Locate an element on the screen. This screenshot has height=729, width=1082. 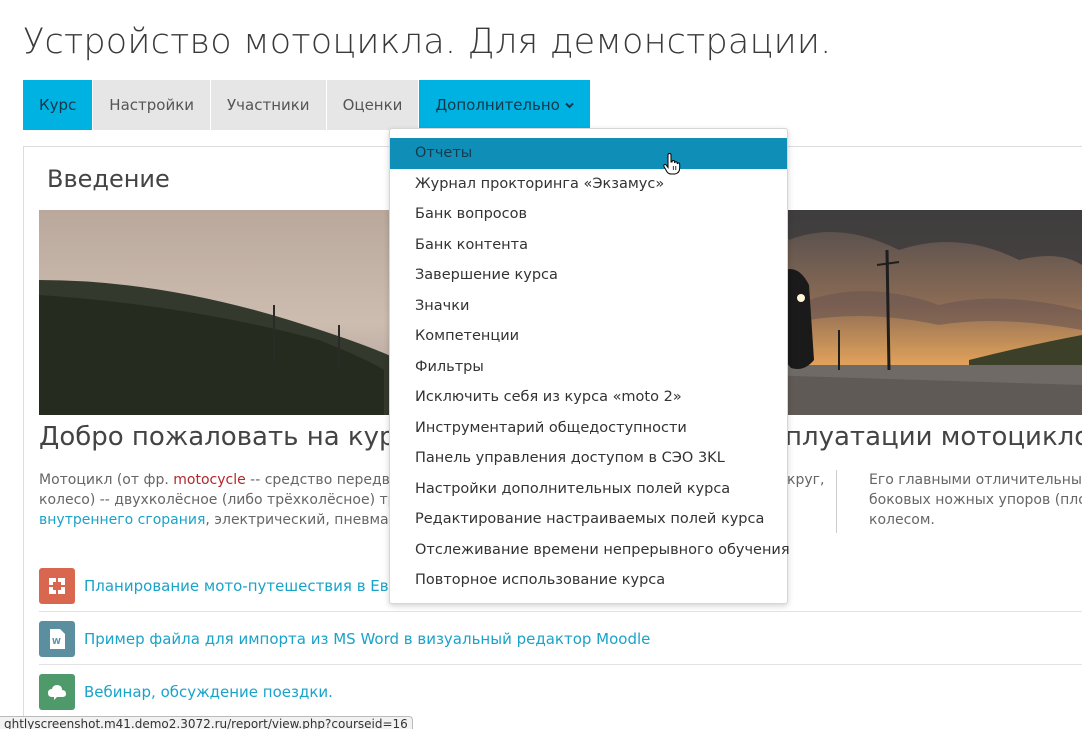
desc-col2-line1: Его главными отличительными ч is located at coordinates (975, 480).